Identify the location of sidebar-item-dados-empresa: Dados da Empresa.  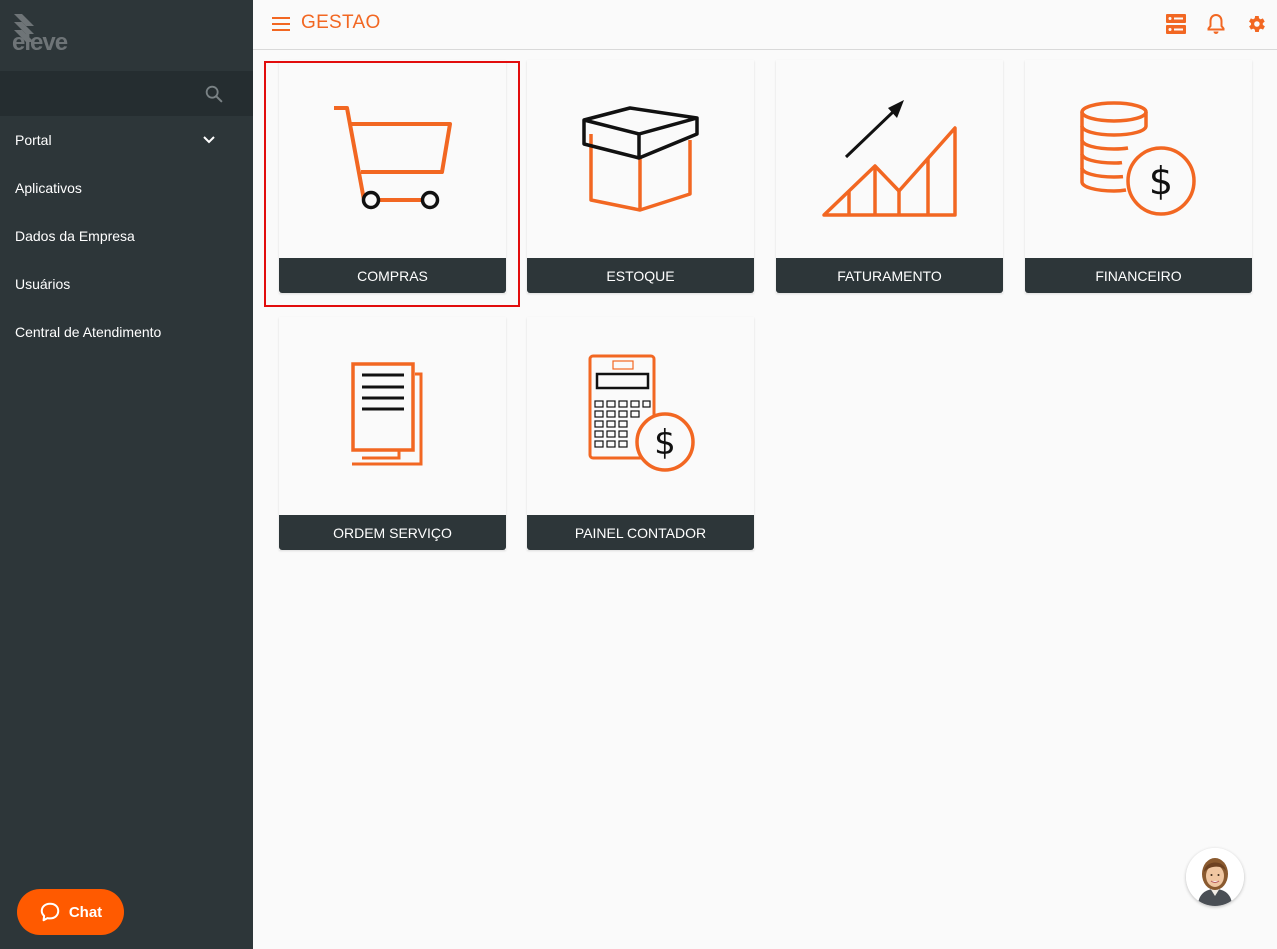
(126, 236).